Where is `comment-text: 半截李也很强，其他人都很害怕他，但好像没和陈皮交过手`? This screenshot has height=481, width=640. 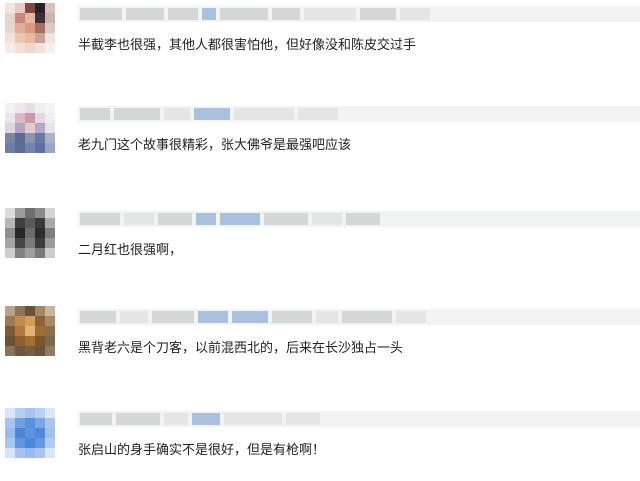
comment-text: 半截李也很强，其他人都很害怕他，但好像没和陈皮交过手 is located at coordinates (247, 45).